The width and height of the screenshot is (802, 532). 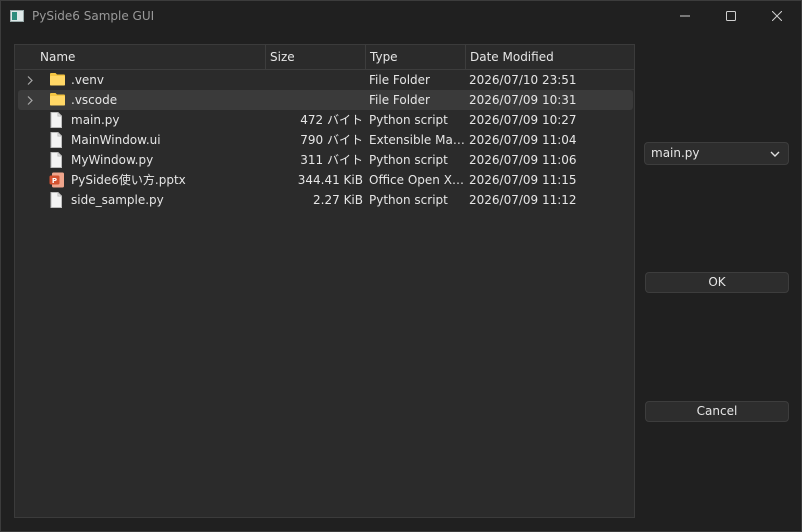 I want to click on file-name: side_sample.py, so click(x=117, y=200).